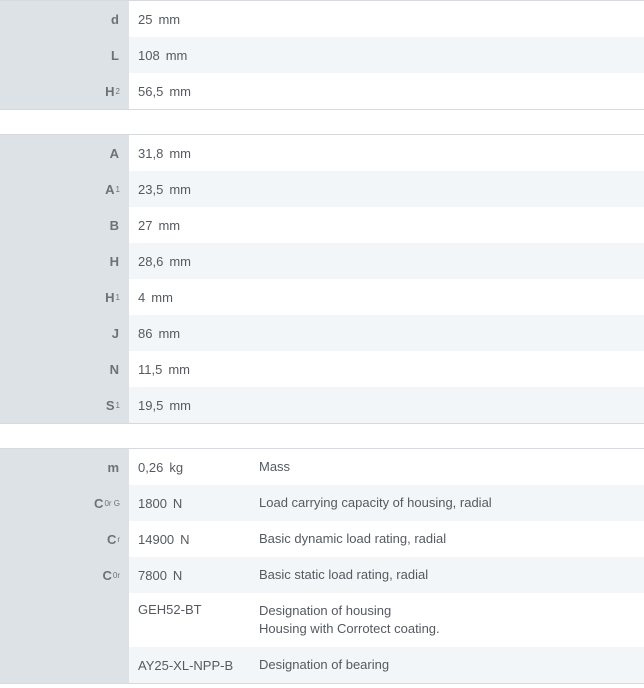 This screenshot has width=644, height=688. I want to click on spec-value: 14900 N, so click(164, 539).